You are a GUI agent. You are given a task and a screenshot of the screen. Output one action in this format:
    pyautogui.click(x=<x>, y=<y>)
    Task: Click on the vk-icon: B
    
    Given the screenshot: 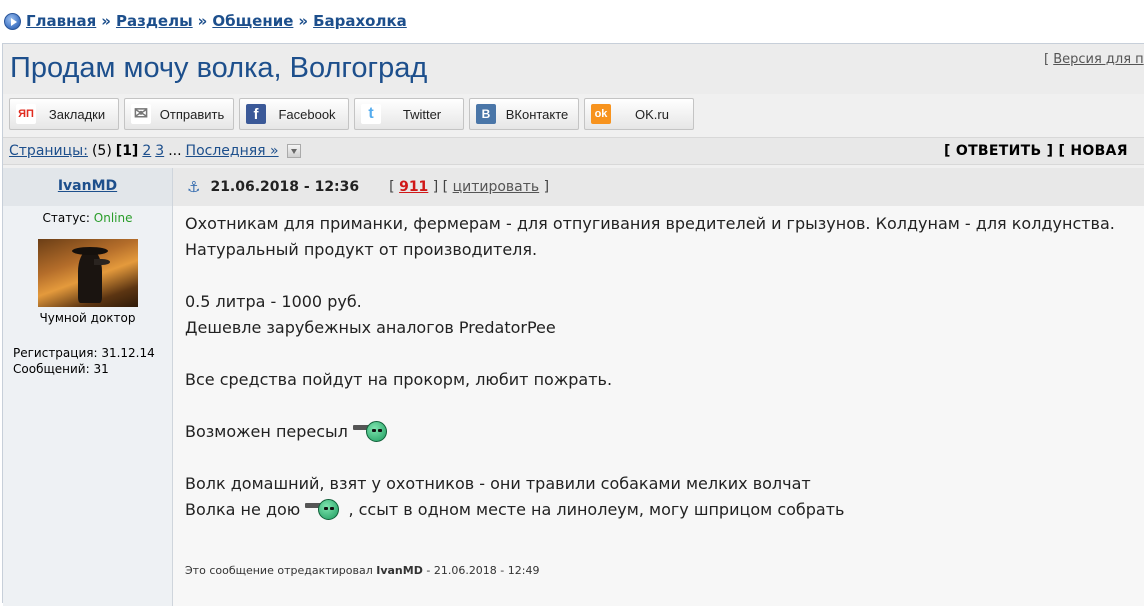 What is the action you would take?
    pyautogui.click(x=486, y=114)
    